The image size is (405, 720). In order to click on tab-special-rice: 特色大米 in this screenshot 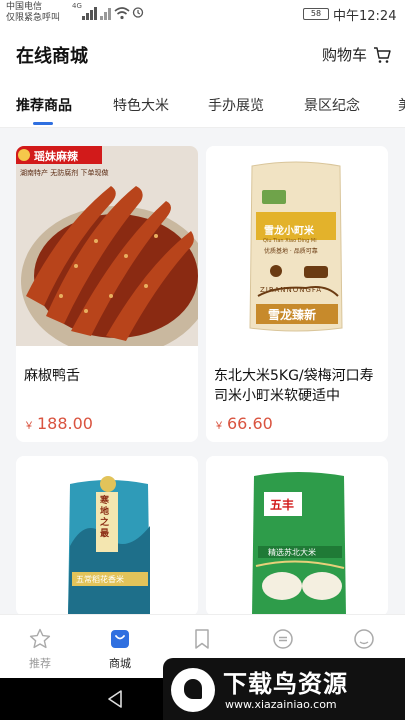, I will do `click(141, 105)`.